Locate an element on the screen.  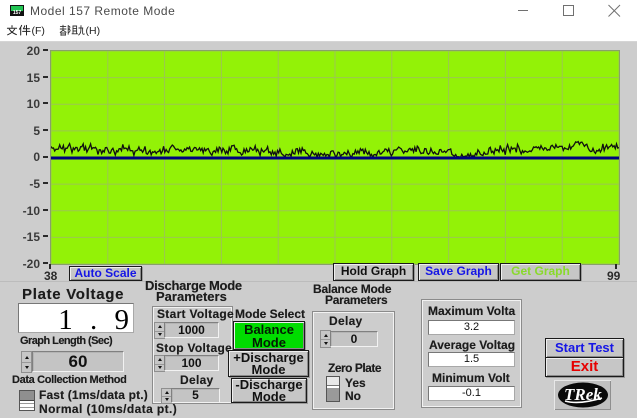
svg-text: (F) is located at coordinates (38, 31).